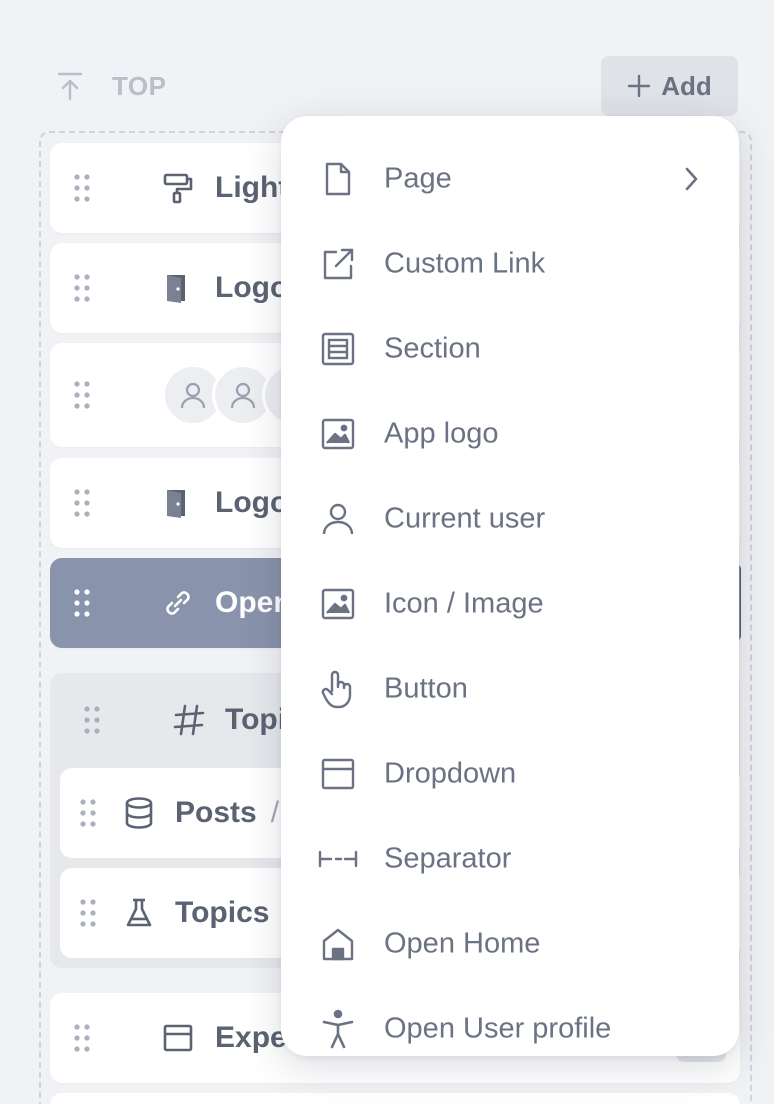 This screenshot has width=774, height=1104. Describe the element at coordinates (510, 348) in the screenshot. I see `menu-item-section: Section` at that location.